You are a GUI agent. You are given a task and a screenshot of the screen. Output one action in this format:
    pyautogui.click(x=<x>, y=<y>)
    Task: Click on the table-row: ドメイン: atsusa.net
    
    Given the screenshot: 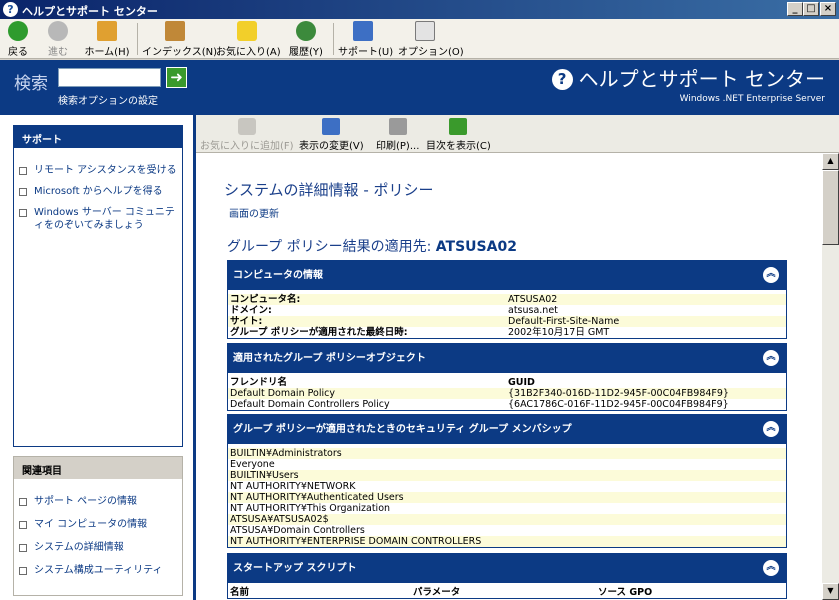 What is the action you would take?
    pyautogui.click(x=394, y=310)
    